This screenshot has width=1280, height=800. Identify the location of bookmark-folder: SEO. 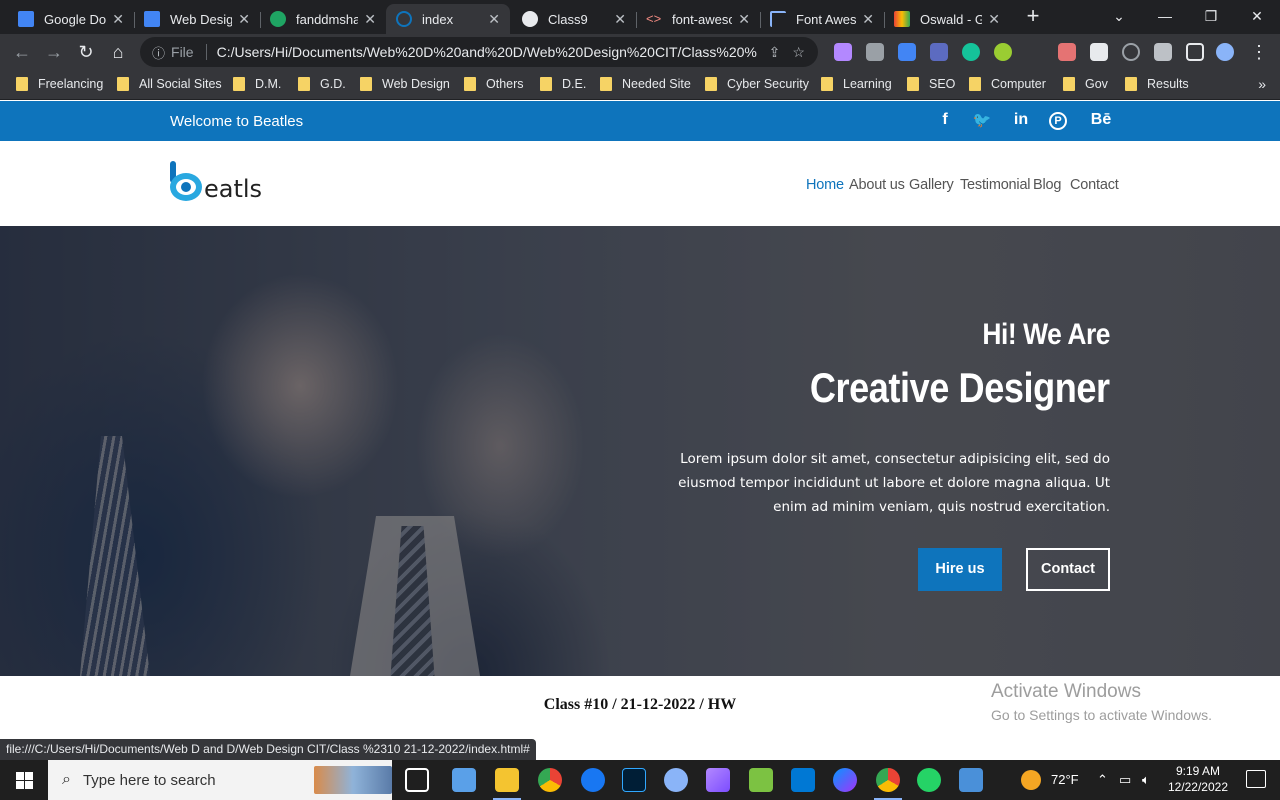
(931, 84).